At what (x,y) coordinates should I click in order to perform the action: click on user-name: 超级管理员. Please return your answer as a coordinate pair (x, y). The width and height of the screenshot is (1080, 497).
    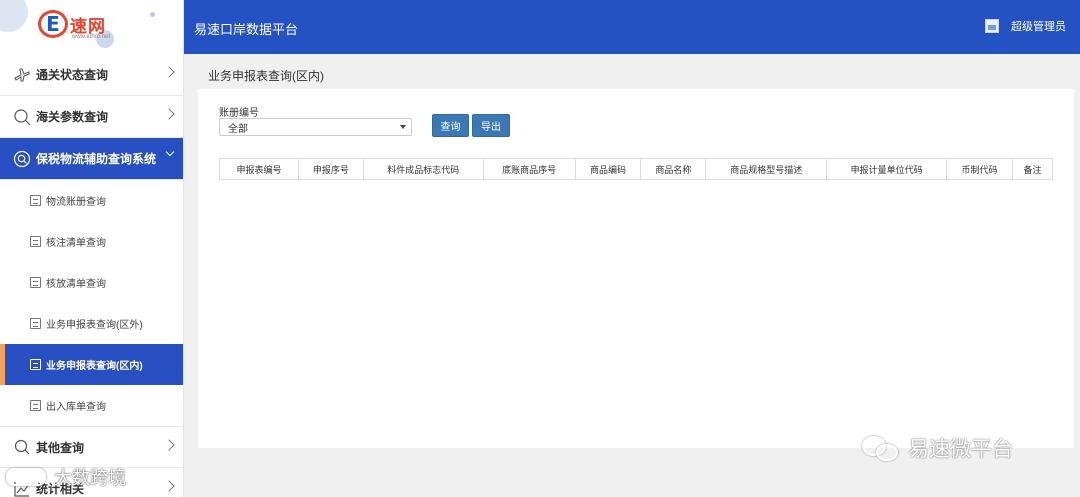
    Looking at the image, I should click on (1038, 26).